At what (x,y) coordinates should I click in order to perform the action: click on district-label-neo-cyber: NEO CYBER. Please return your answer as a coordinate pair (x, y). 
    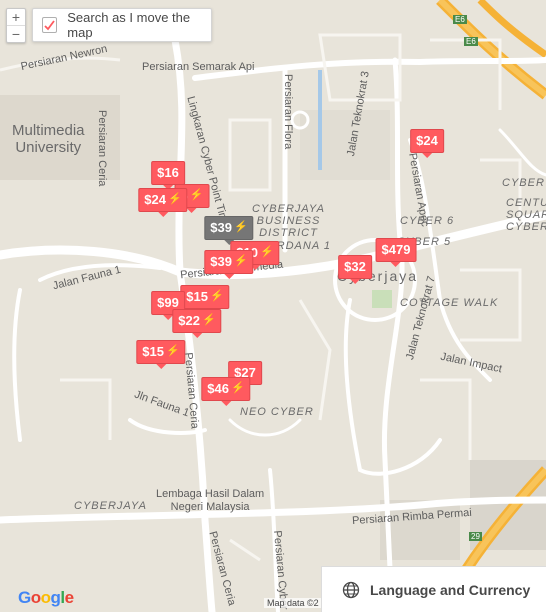
    Looking at the image, I should click on (277, 412).